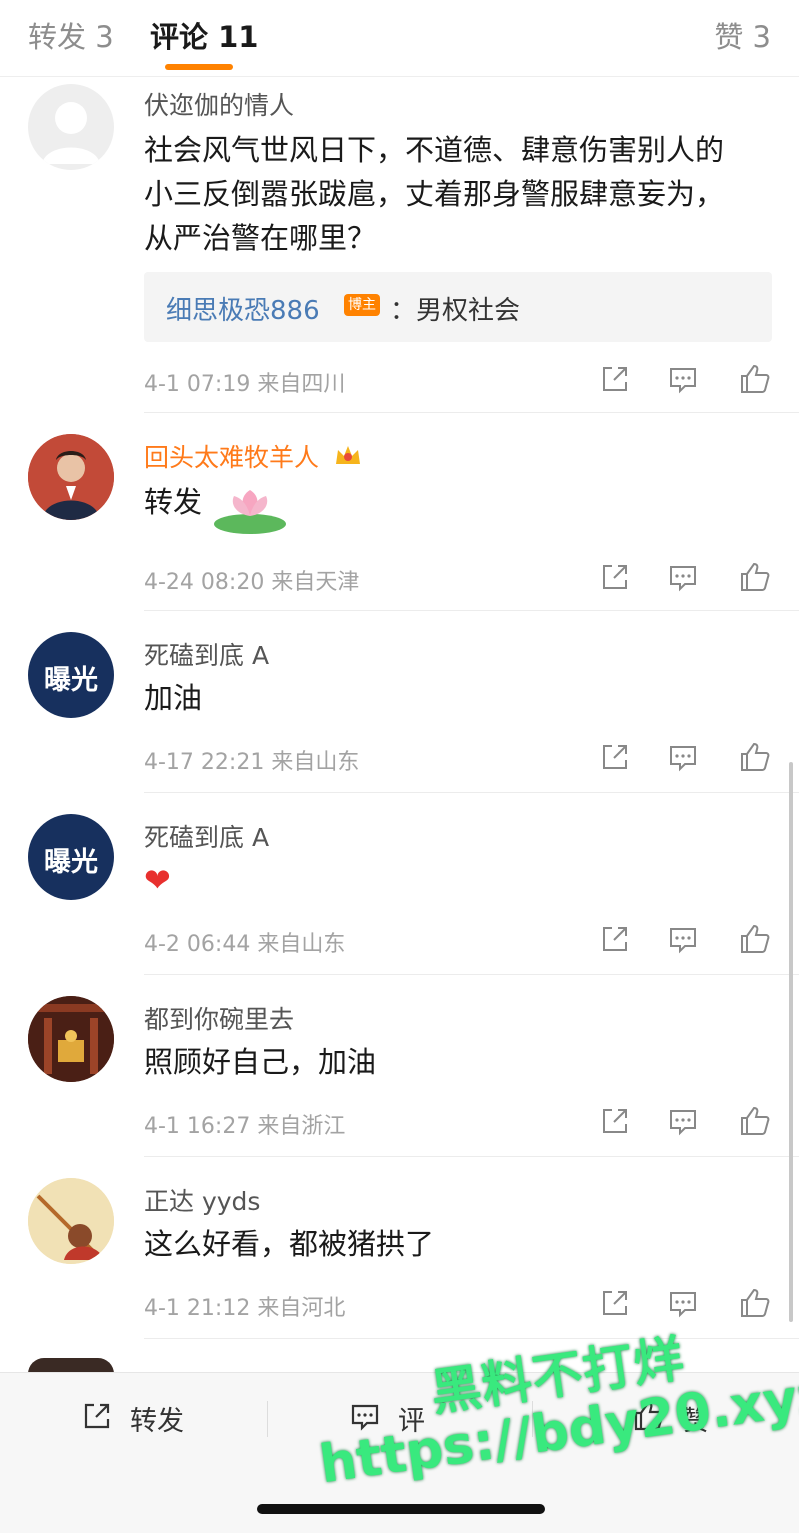  What do you see at coordinates (245, 1126) in the screenshot?
I see `comment-meta: 4-1 16:27 来自浙江` at bounding box center [245, 1126].